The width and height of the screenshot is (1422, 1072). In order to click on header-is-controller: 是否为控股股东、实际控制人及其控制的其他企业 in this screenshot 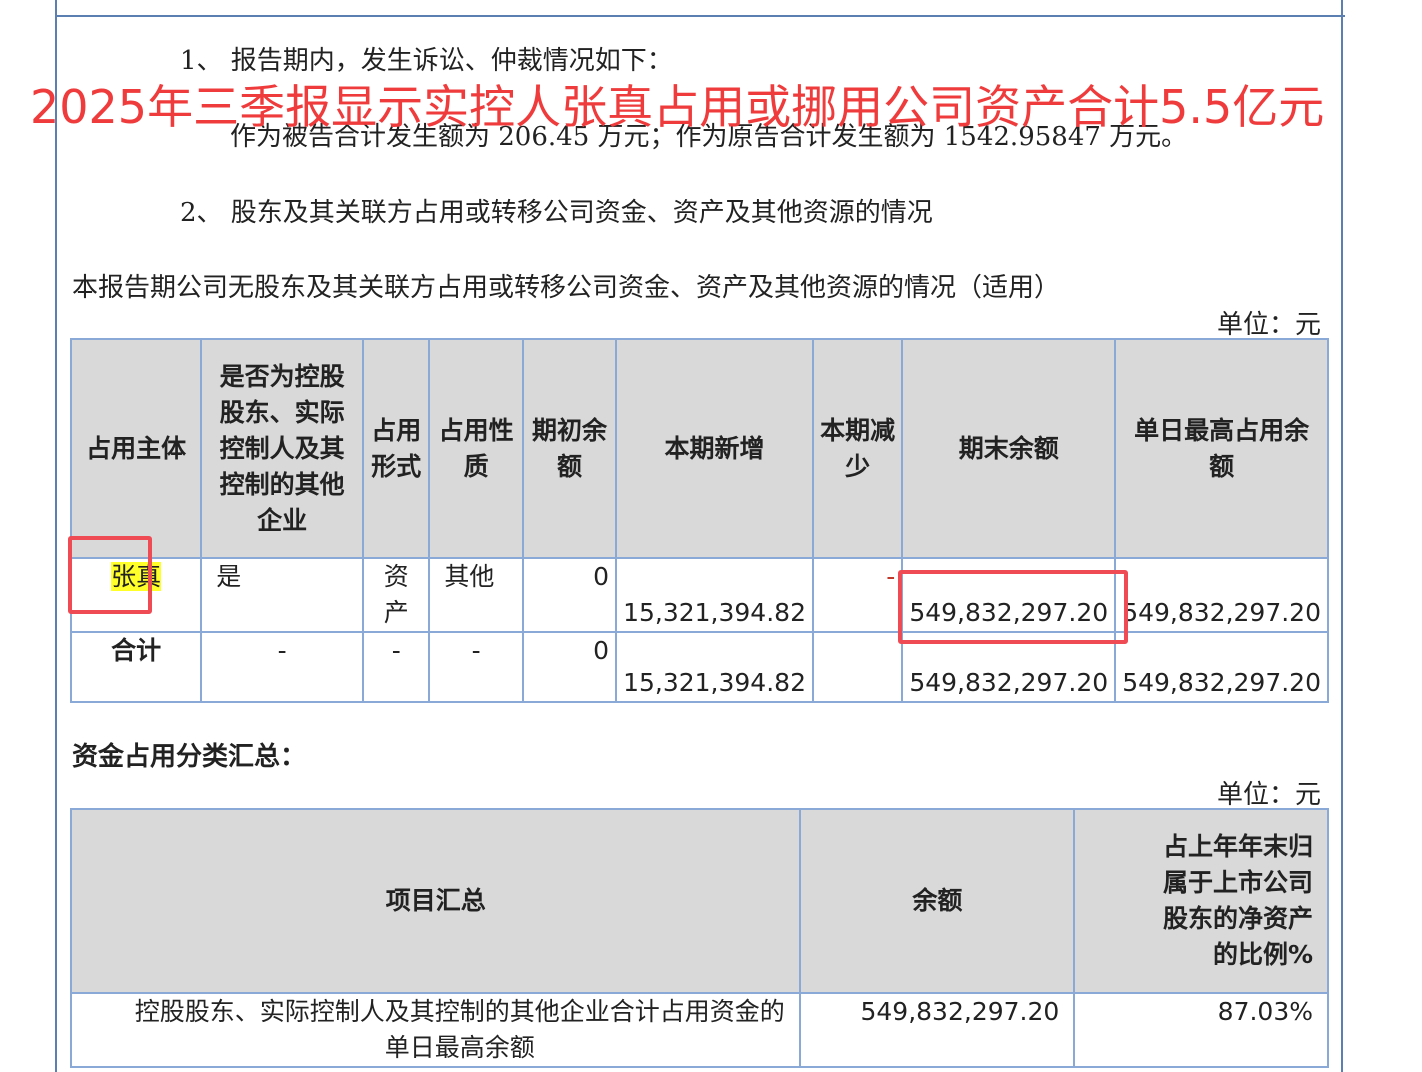, I will do `click(282, 448)`.